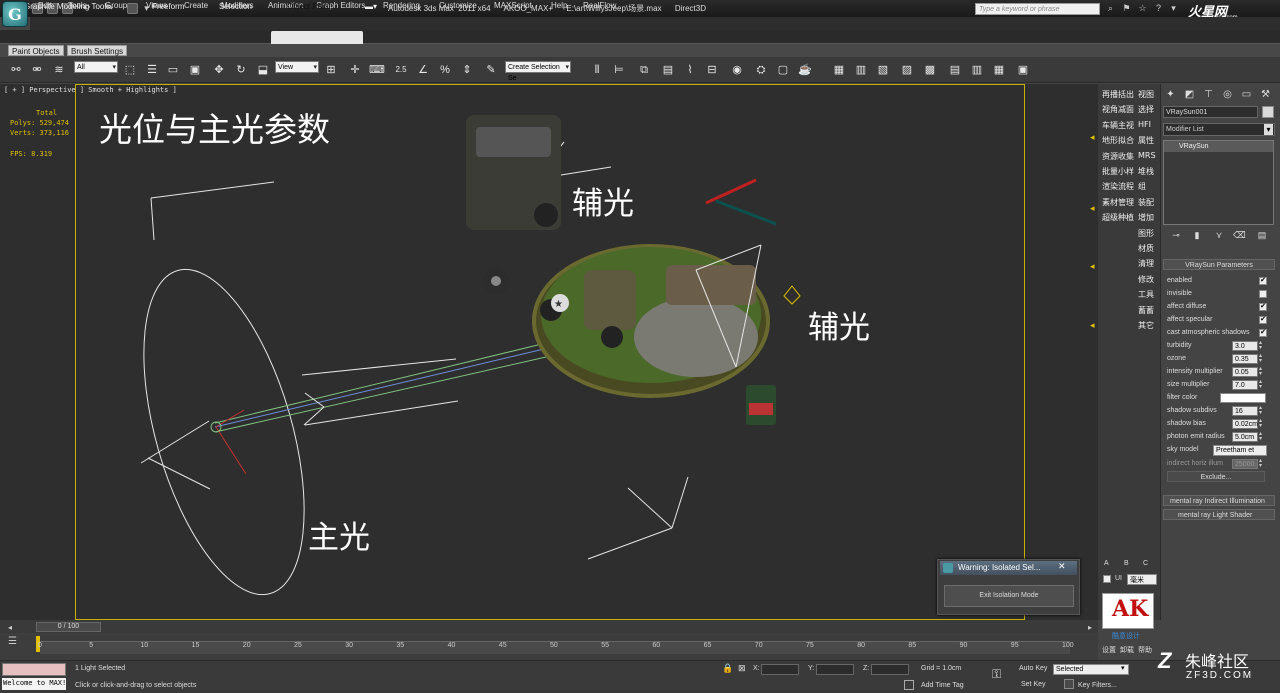 This screenshot has width=1280, height=693. Describe the element at coordinates (1243, 398) in the screenshot. I see `filter-color-swatch` at that location.